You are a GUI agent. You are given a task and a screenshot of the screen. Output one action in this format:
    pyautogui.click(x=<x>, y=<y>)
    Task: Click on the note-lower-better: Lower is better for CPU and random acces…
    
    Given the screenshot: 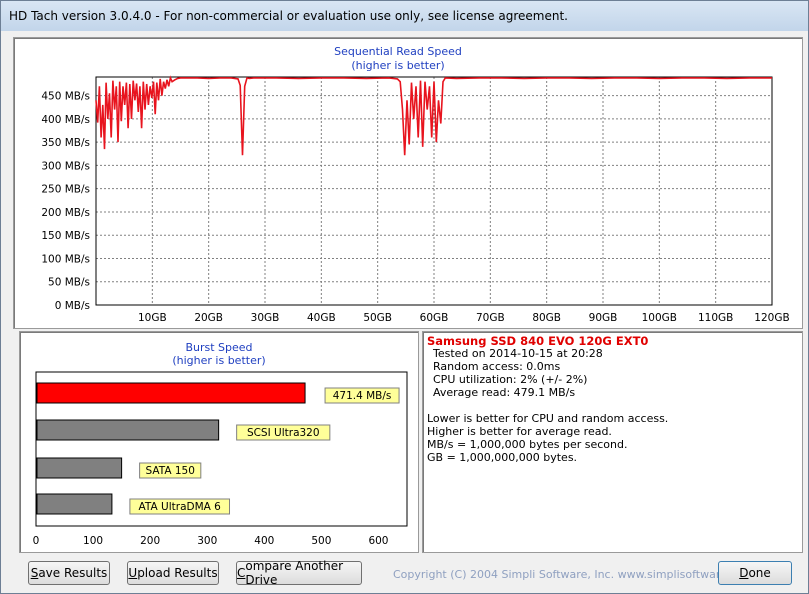 What is the action you would take?
    pyautogui.click(x=548, y=418)
    